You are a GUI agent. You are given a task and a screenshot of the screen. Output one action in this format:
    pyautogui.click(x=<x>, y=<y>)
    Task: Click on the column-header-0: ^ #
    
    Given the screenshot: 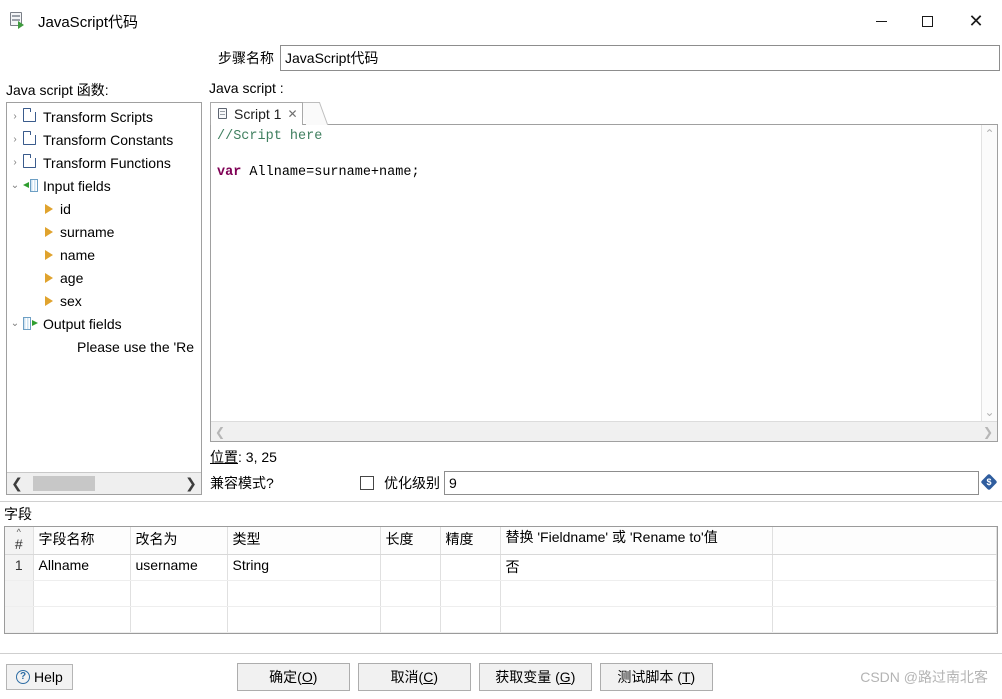 What is the action you would take?
    pyautogui.click(x=19, y=541)
    